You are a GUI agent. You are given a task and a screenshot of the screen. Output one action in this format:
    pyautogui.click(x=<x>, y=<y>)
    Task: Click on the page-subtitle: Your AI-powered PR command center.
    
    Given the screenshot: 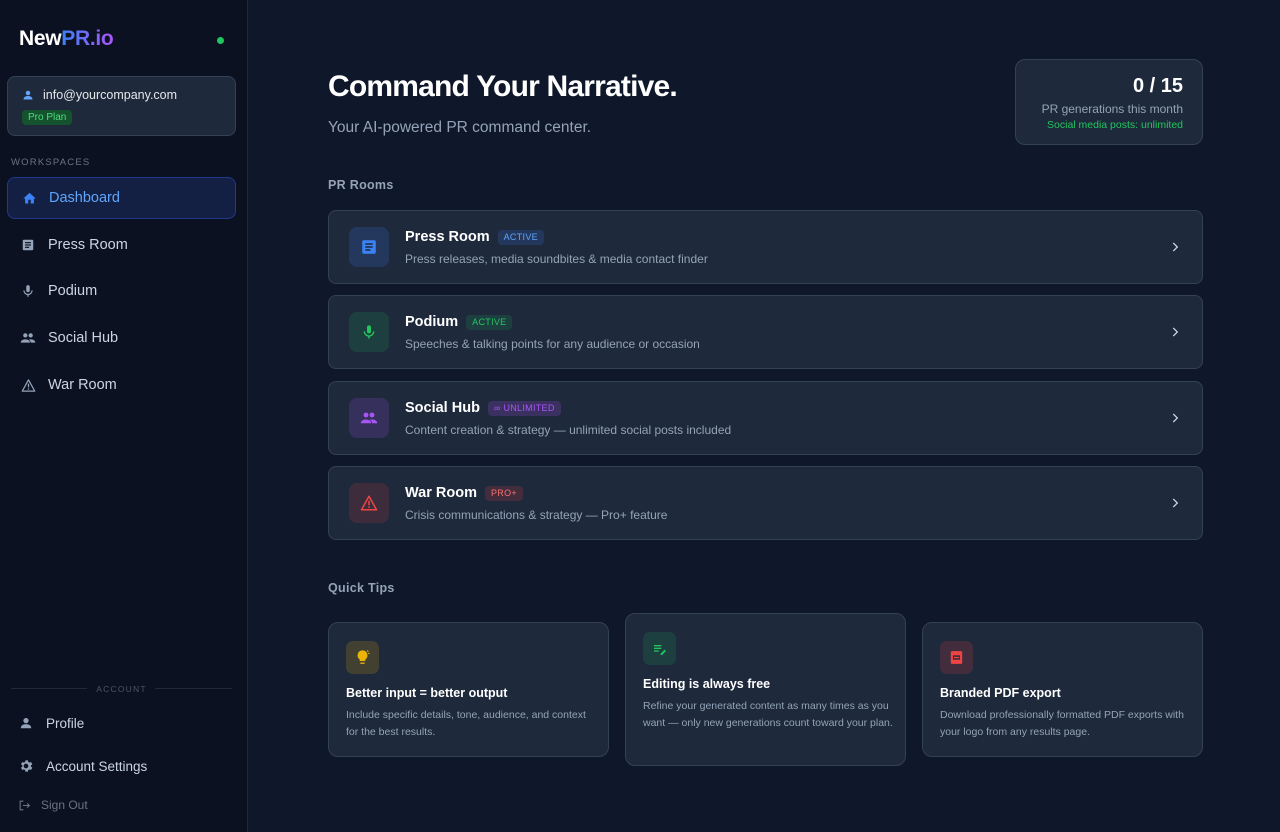 What is the action you would take?
    pyautogui.click(x=460, y=127)
    